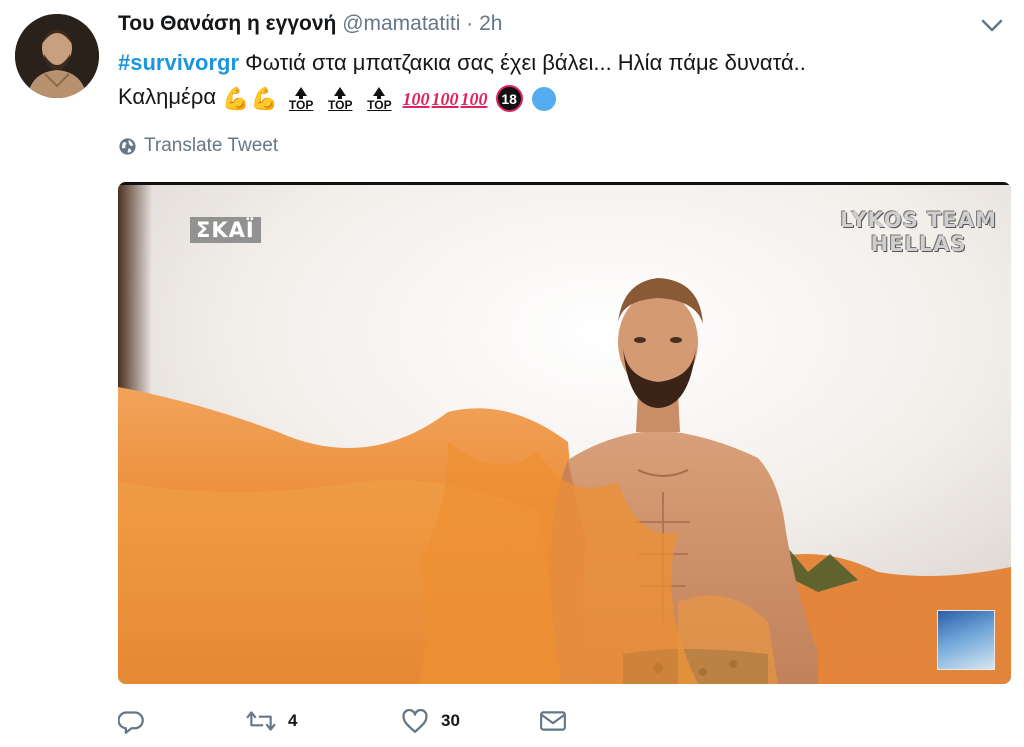 The image size is (1024, 747). I want to click on tweet-actions: 4 30, so click(342, 721).